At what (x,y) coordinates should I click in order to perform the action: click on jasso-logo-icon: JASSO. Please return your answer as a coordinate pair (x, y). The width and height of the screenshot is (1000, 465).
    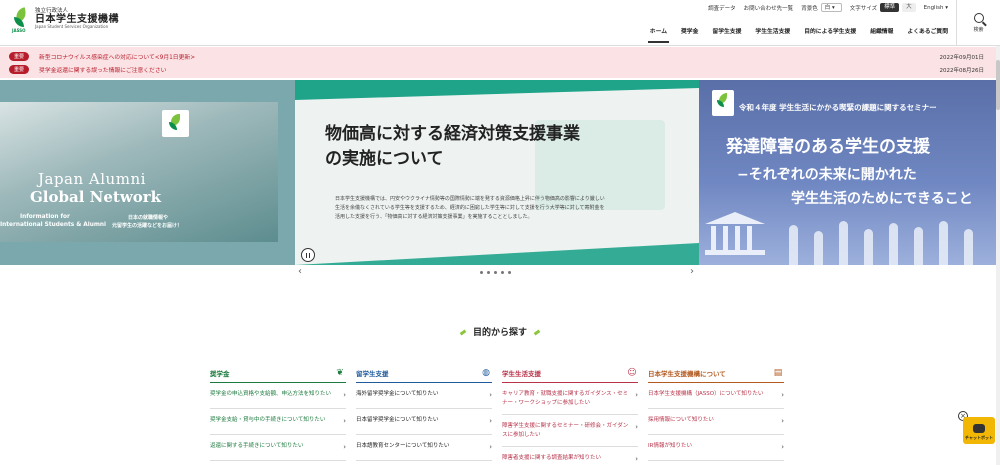
    Looking at the image, I should click on (20, 20).